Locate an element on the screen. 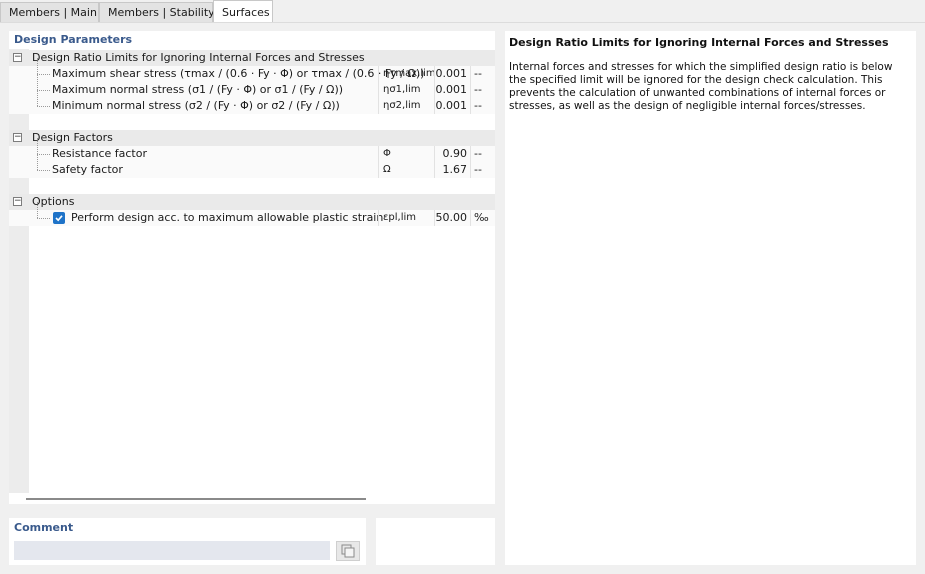 The height and width of the screenshot is (574, 925). param-row-resistance-factor: Resistance factor Φ 0.90 -- is located at coordinates (252, 150).